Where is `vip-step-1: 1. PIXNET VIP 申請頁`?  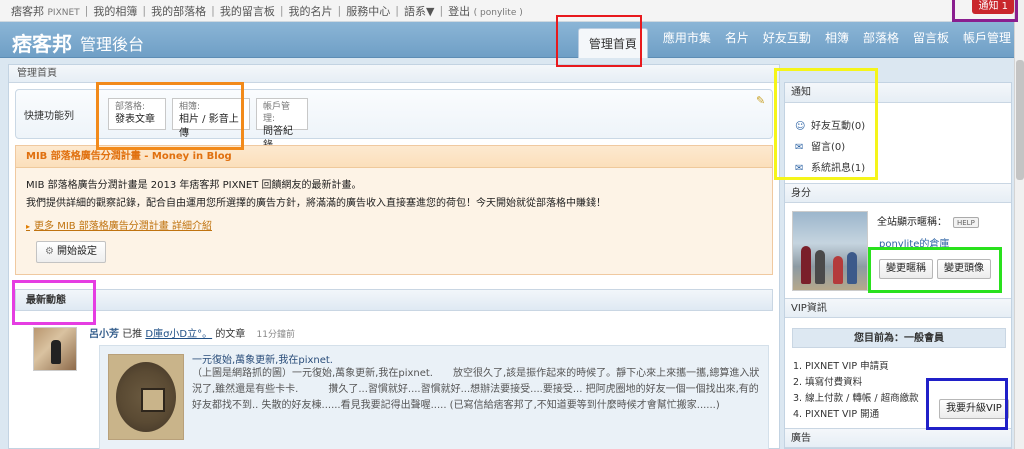
vip-step-1: 1. PIXNET VIP 申請頁 is located at coordinates (841, 366).